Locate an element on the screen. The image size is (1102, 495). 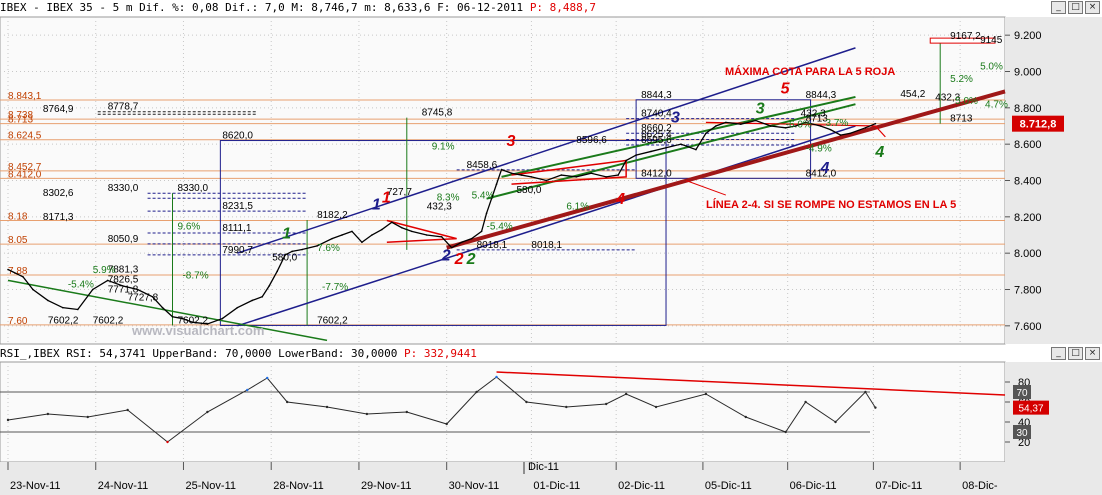
current-price-tag: 8.712,8 is located at coordinates (1038, 125).